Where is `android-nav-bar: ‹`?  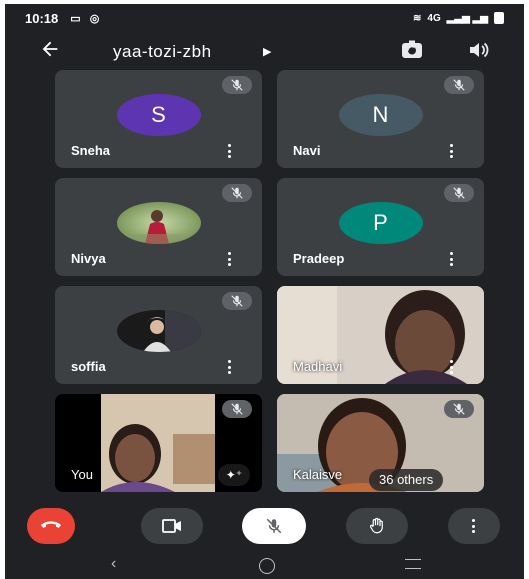 android-nav-bar: ‹ is located at coordinates (264, 565).